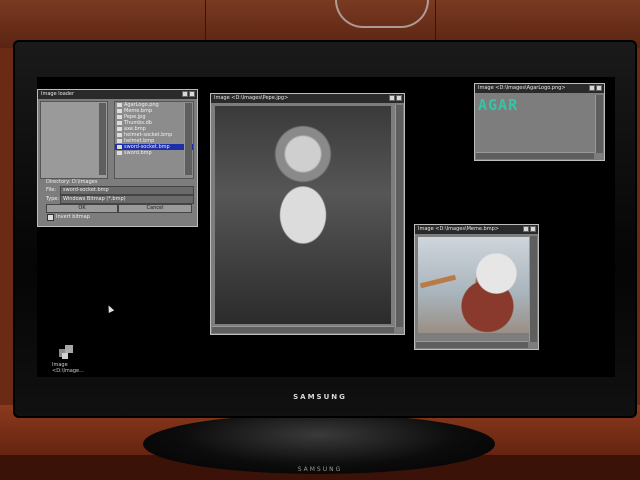 Image resolution: width=640 pixels, height=480 pixels. What do you see at coordinates (458, 229) in the screenshot?
I see `meme-title: Image <D:\Images\Meme.bmp>` at bounding box center [458, 229].